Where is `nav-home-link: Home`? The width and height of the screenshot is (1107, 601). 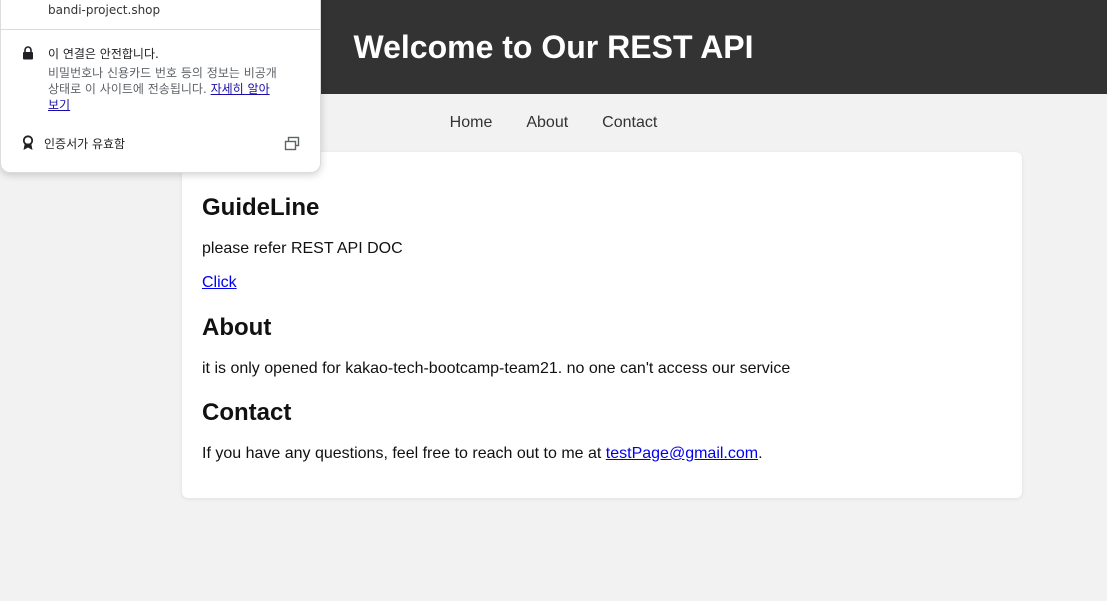
nav-home-link: Home is located at coordinates (471, 123).